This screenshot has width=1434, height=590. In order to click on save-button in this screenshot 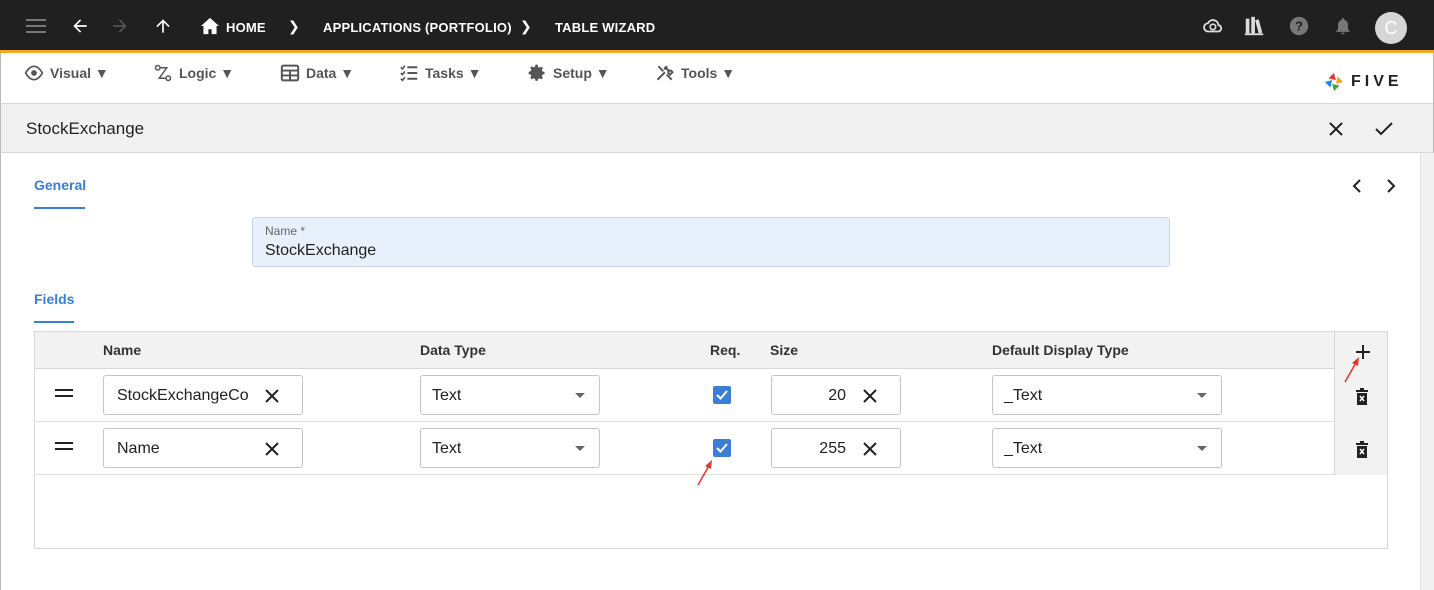, I will do `click(1384, 129)`.